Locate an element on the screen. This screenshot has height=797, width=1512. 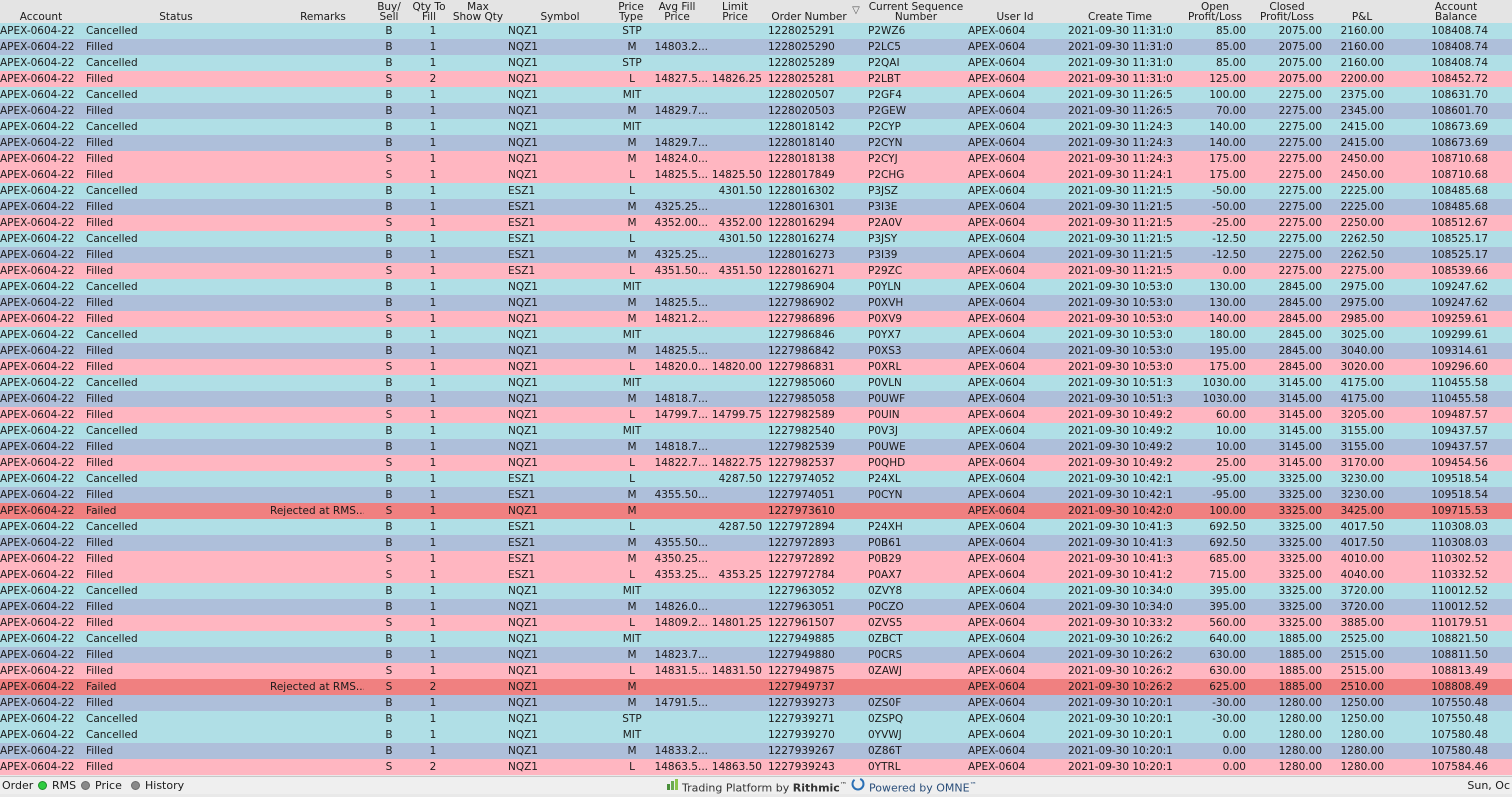
column-header-remarks: Remarks is located at coordinates (323, 11).